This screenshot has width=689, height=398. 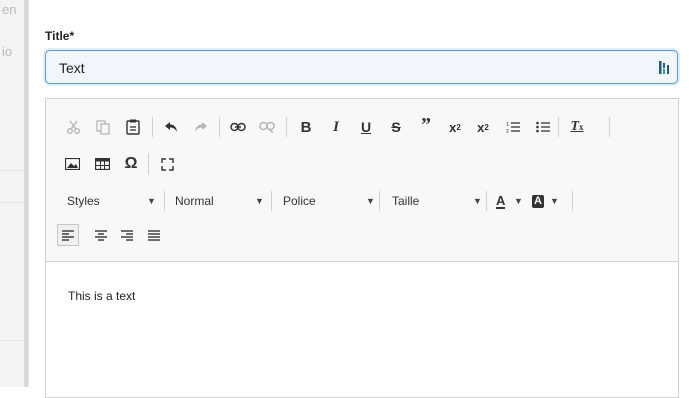 What do you see at coordinates (167, 164) in the screenshot?
I see `maximize-icon` at bounding box center [167, 164].